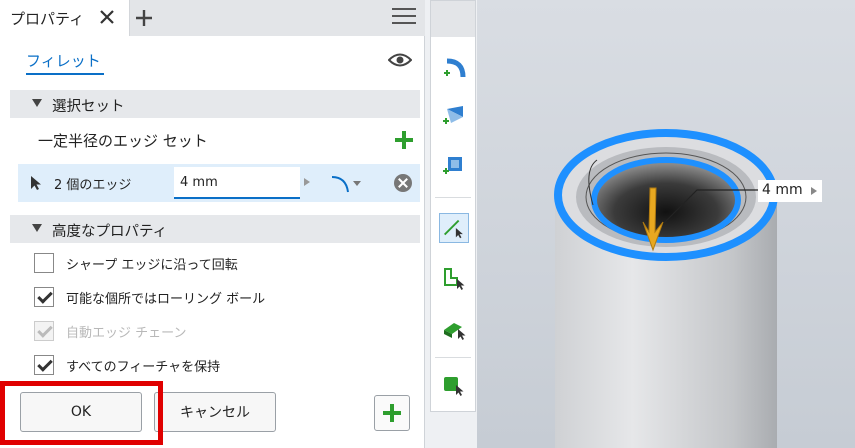 The image size is (855, 448). Describe the element at coordinates (224, 365) in the screenshot. I see `option-preserve-all-features: すべてのフィーチャを保持` at that location.